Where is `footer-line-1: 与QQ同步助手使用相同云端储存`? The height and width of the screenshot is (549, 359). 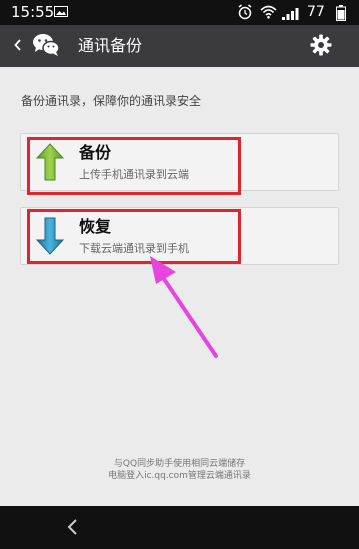 footer-line-1: 与QQ同步助手使用相同云端储存 is located at coordinates (179, 464).